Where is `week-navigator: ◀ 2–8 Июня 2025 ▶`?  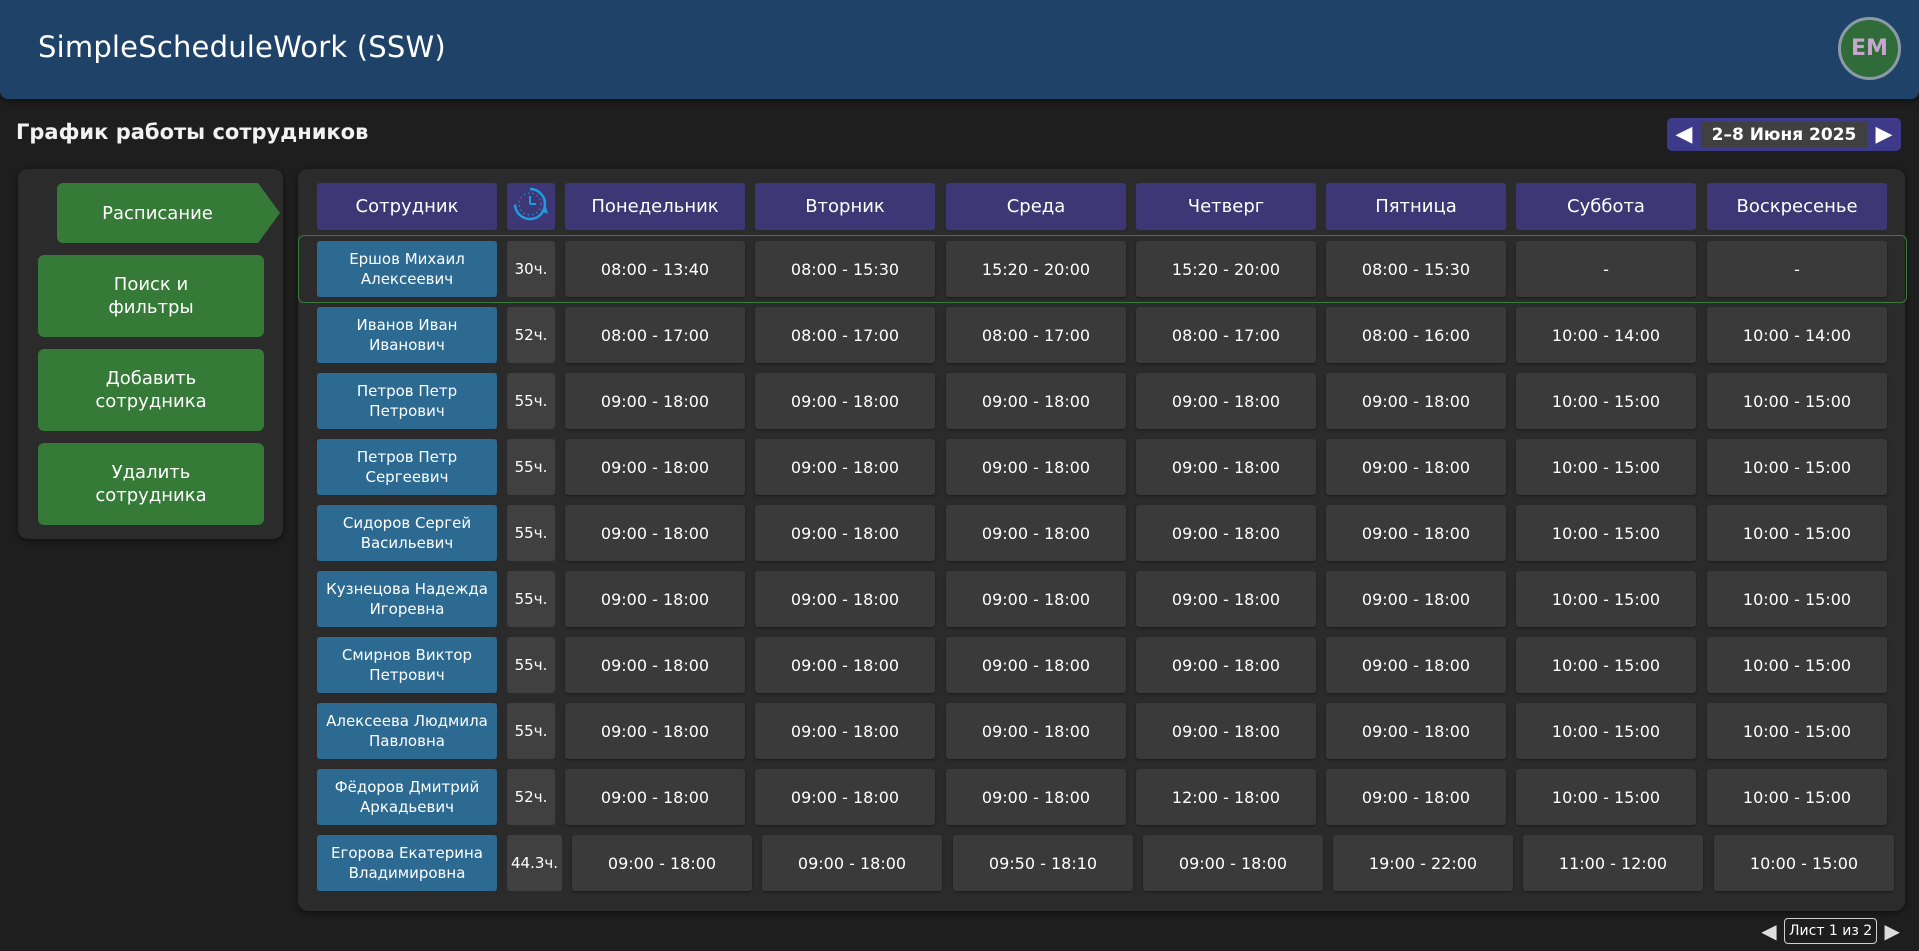 week-navigator: ◀ 2–8 Июня 2025 ▶ is located at coordinates (1784, 134).